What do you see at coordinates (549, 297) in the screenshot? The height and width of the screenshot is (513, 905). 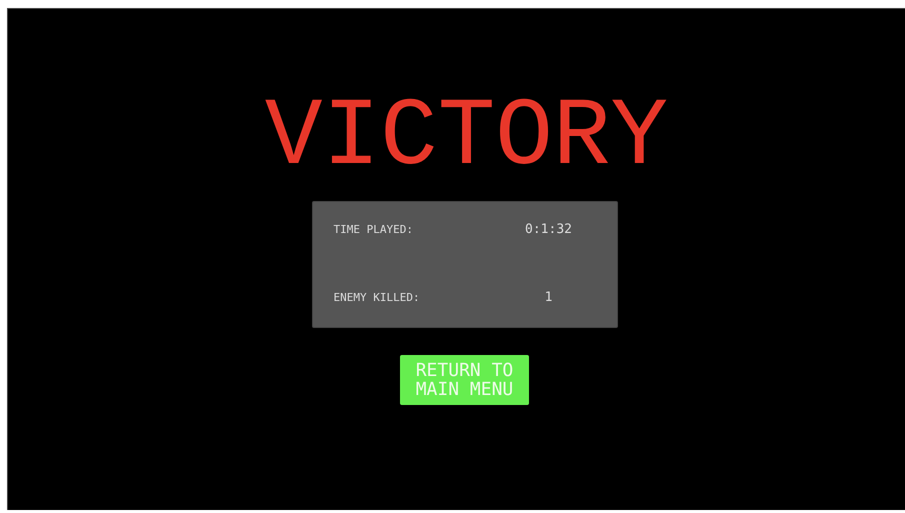 I see `stat-value: 1` at bounding box center [549, 297].